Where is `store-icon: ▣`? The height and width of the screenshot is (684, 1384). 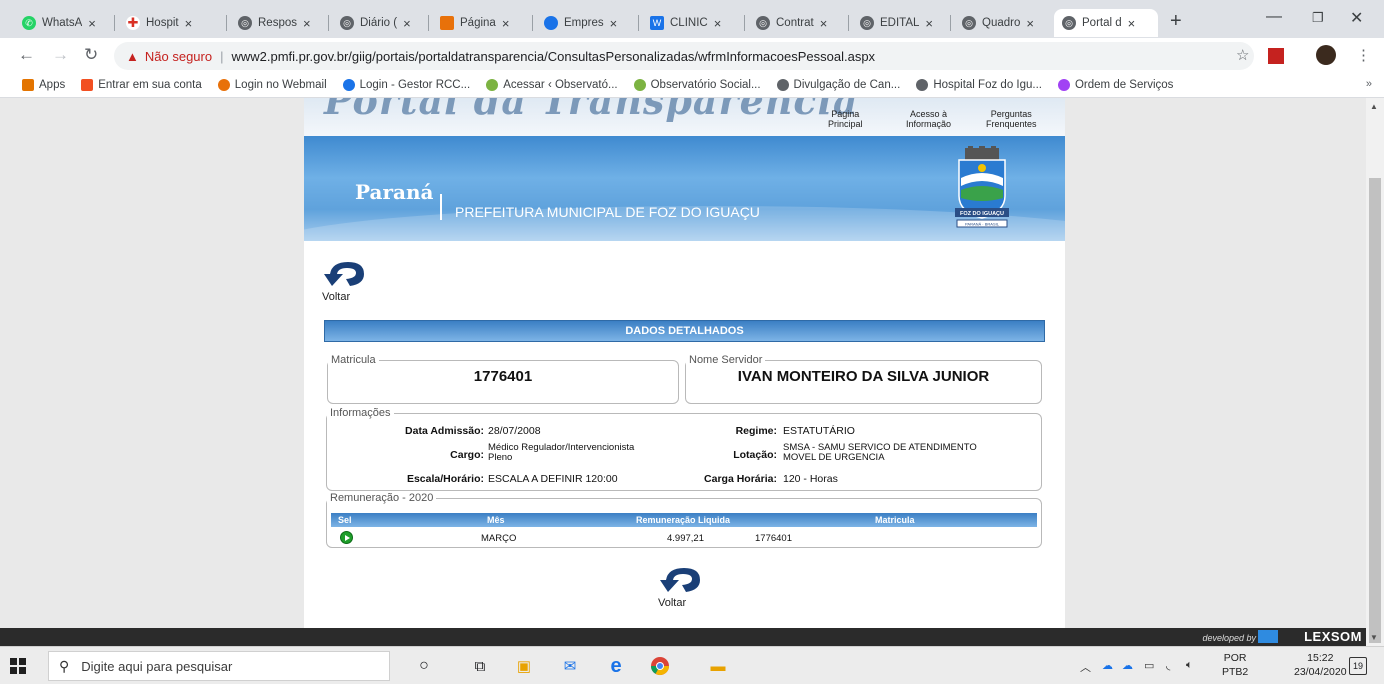 store-icon: ▣ is located at coordinates (524, 666).